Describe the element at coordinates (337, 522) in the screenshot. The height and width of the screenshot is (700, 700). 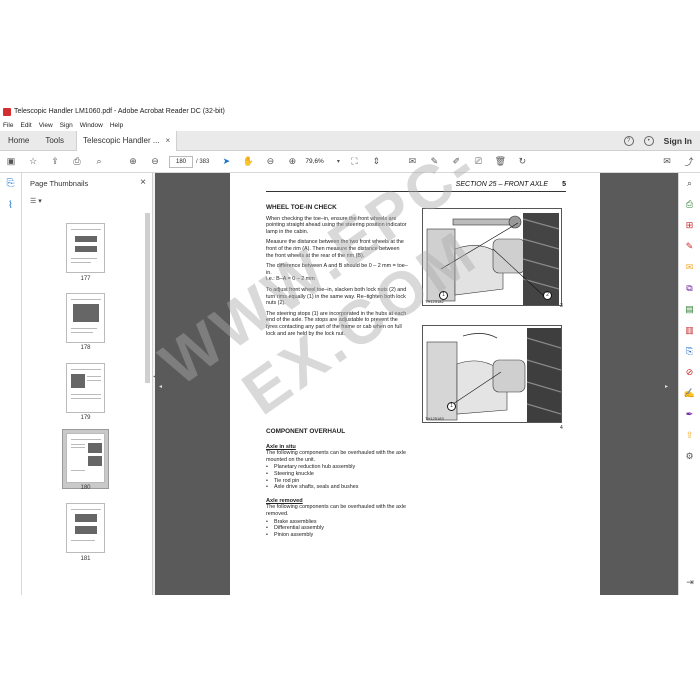
I see `list-item: Brake assemblies` at that location.